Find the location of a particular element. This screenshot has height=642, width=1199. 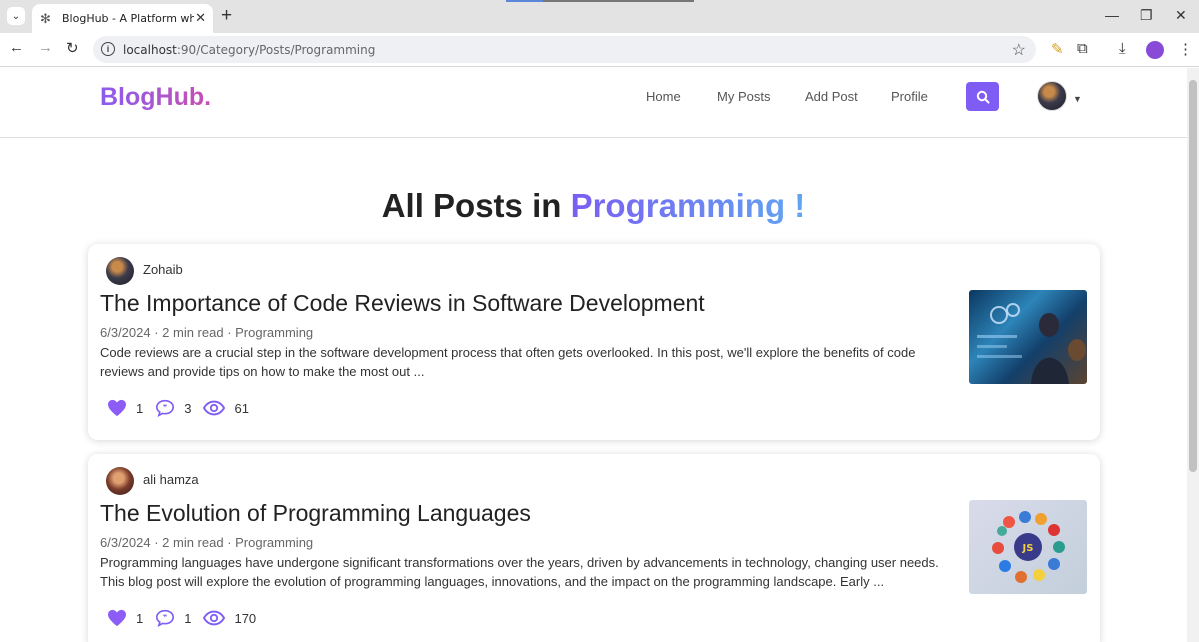

restore-icon: ❐ is located at coordinates (1146, 15).